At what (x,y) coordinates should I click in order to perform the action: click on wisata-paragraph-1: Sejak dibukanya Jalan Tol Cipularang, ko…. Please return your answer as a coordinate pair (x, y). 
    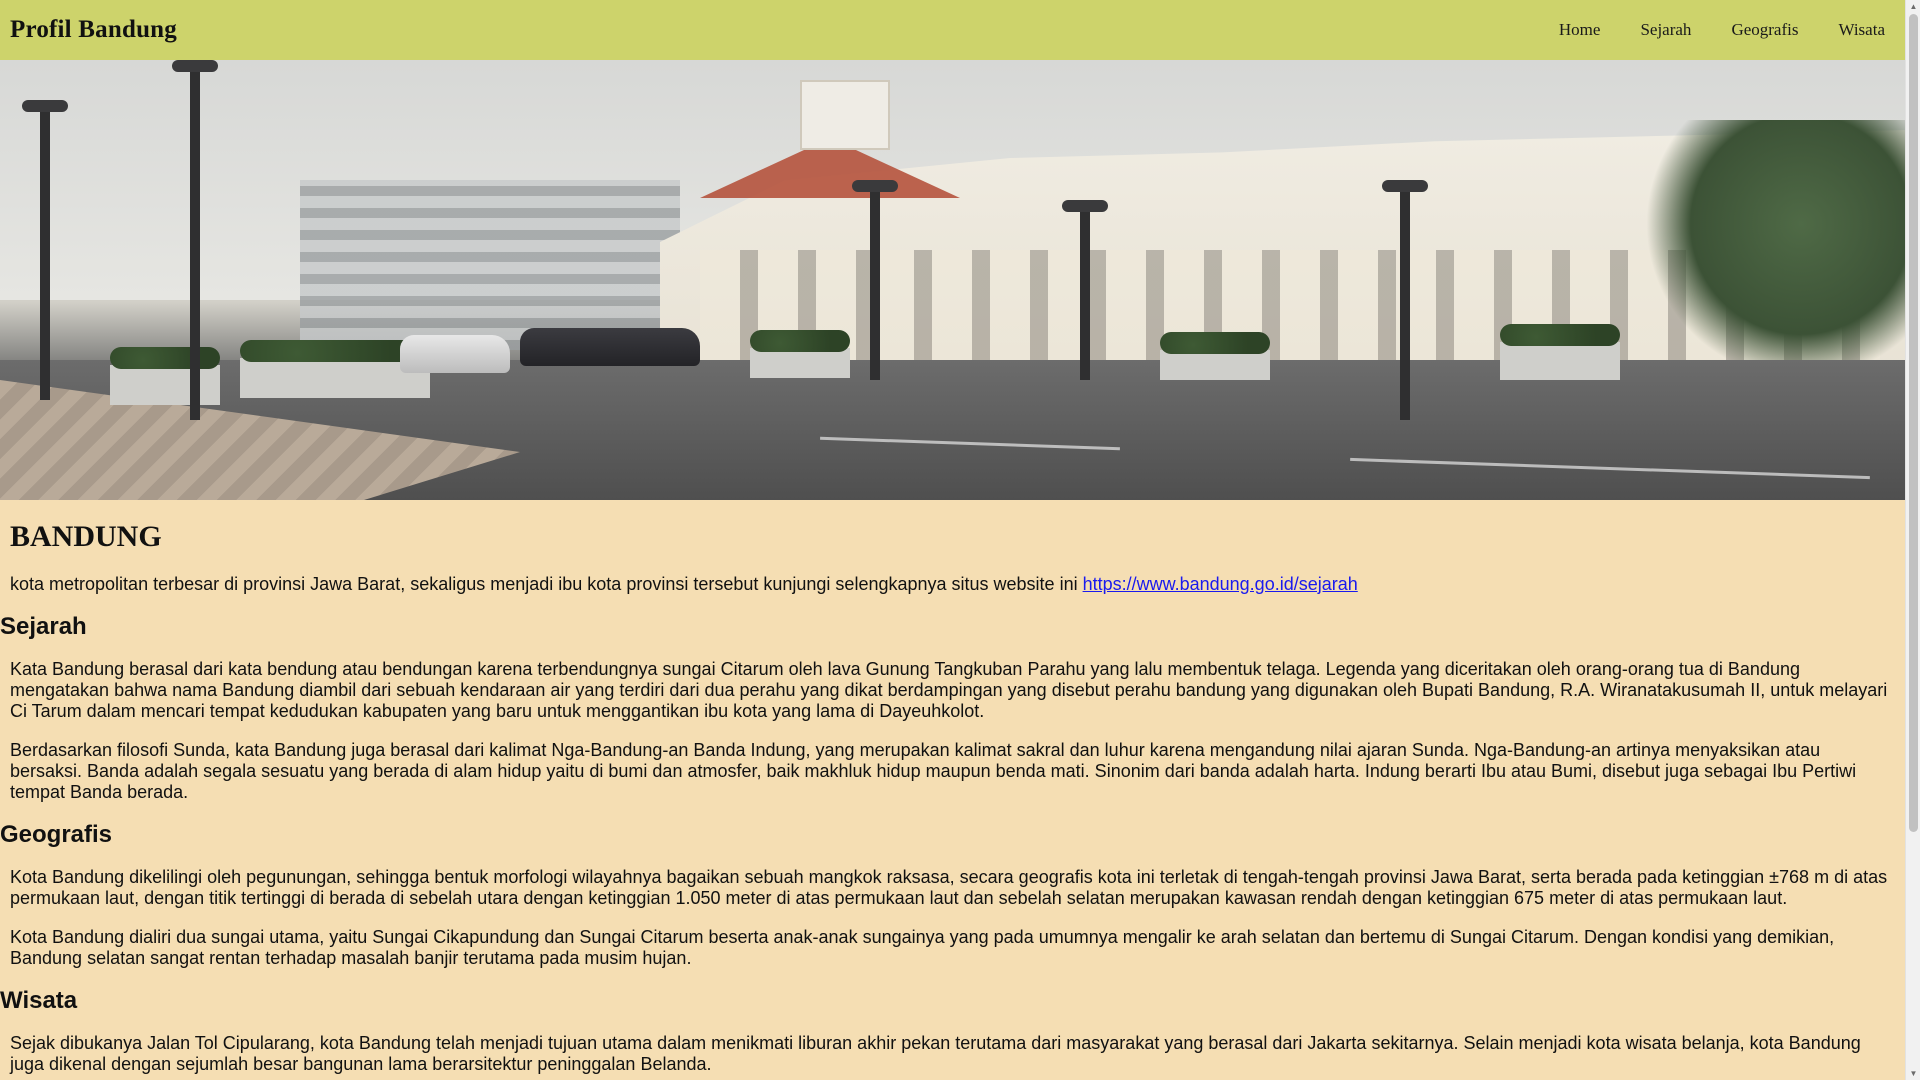
    Looking at the image, I should click on (935, 1053).